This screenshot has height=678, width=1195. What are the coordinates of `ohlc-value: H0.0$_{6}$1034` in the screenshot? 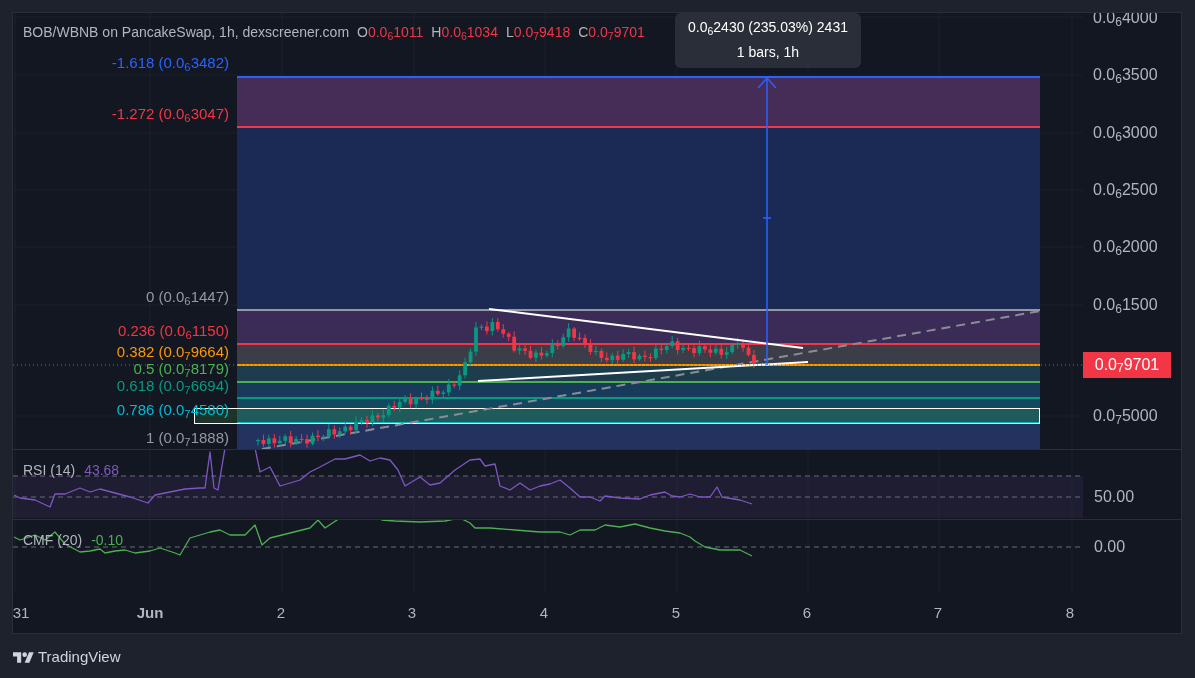 It's located at (464, 32).